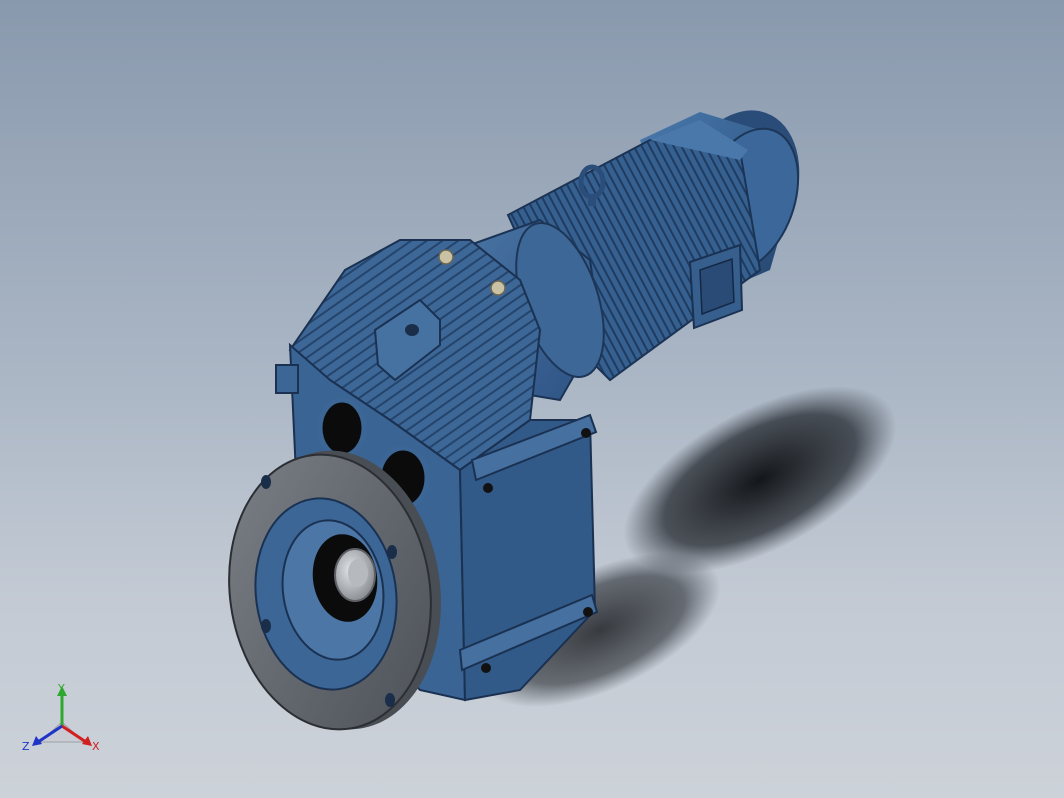 Image resolution: width=1064 pixels, height=798 pixels. I want to click on hollow-output-shaft, so click(355, 575).